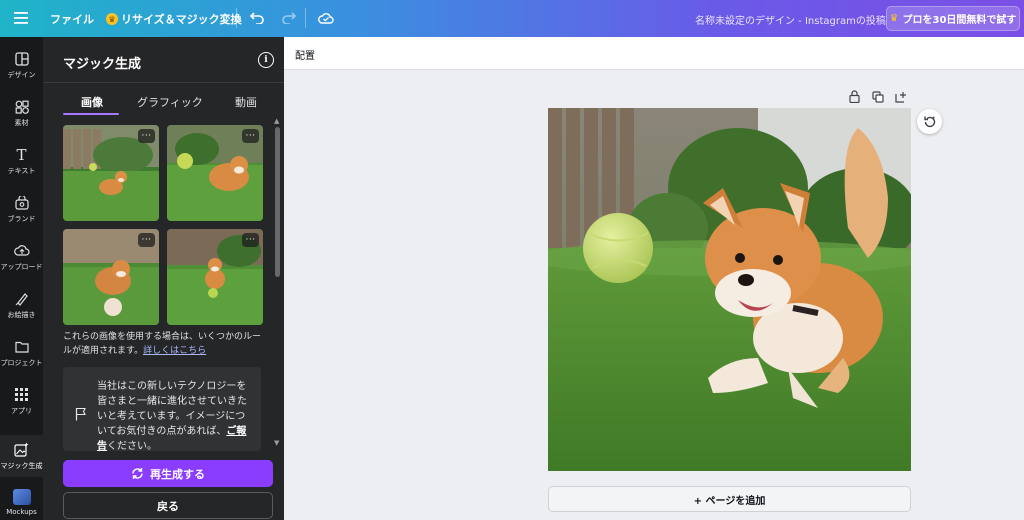  What do you see at coordinates (305, 54) in the screenshot?
I see `position-button: 配置` at bounding box center [305, 54].